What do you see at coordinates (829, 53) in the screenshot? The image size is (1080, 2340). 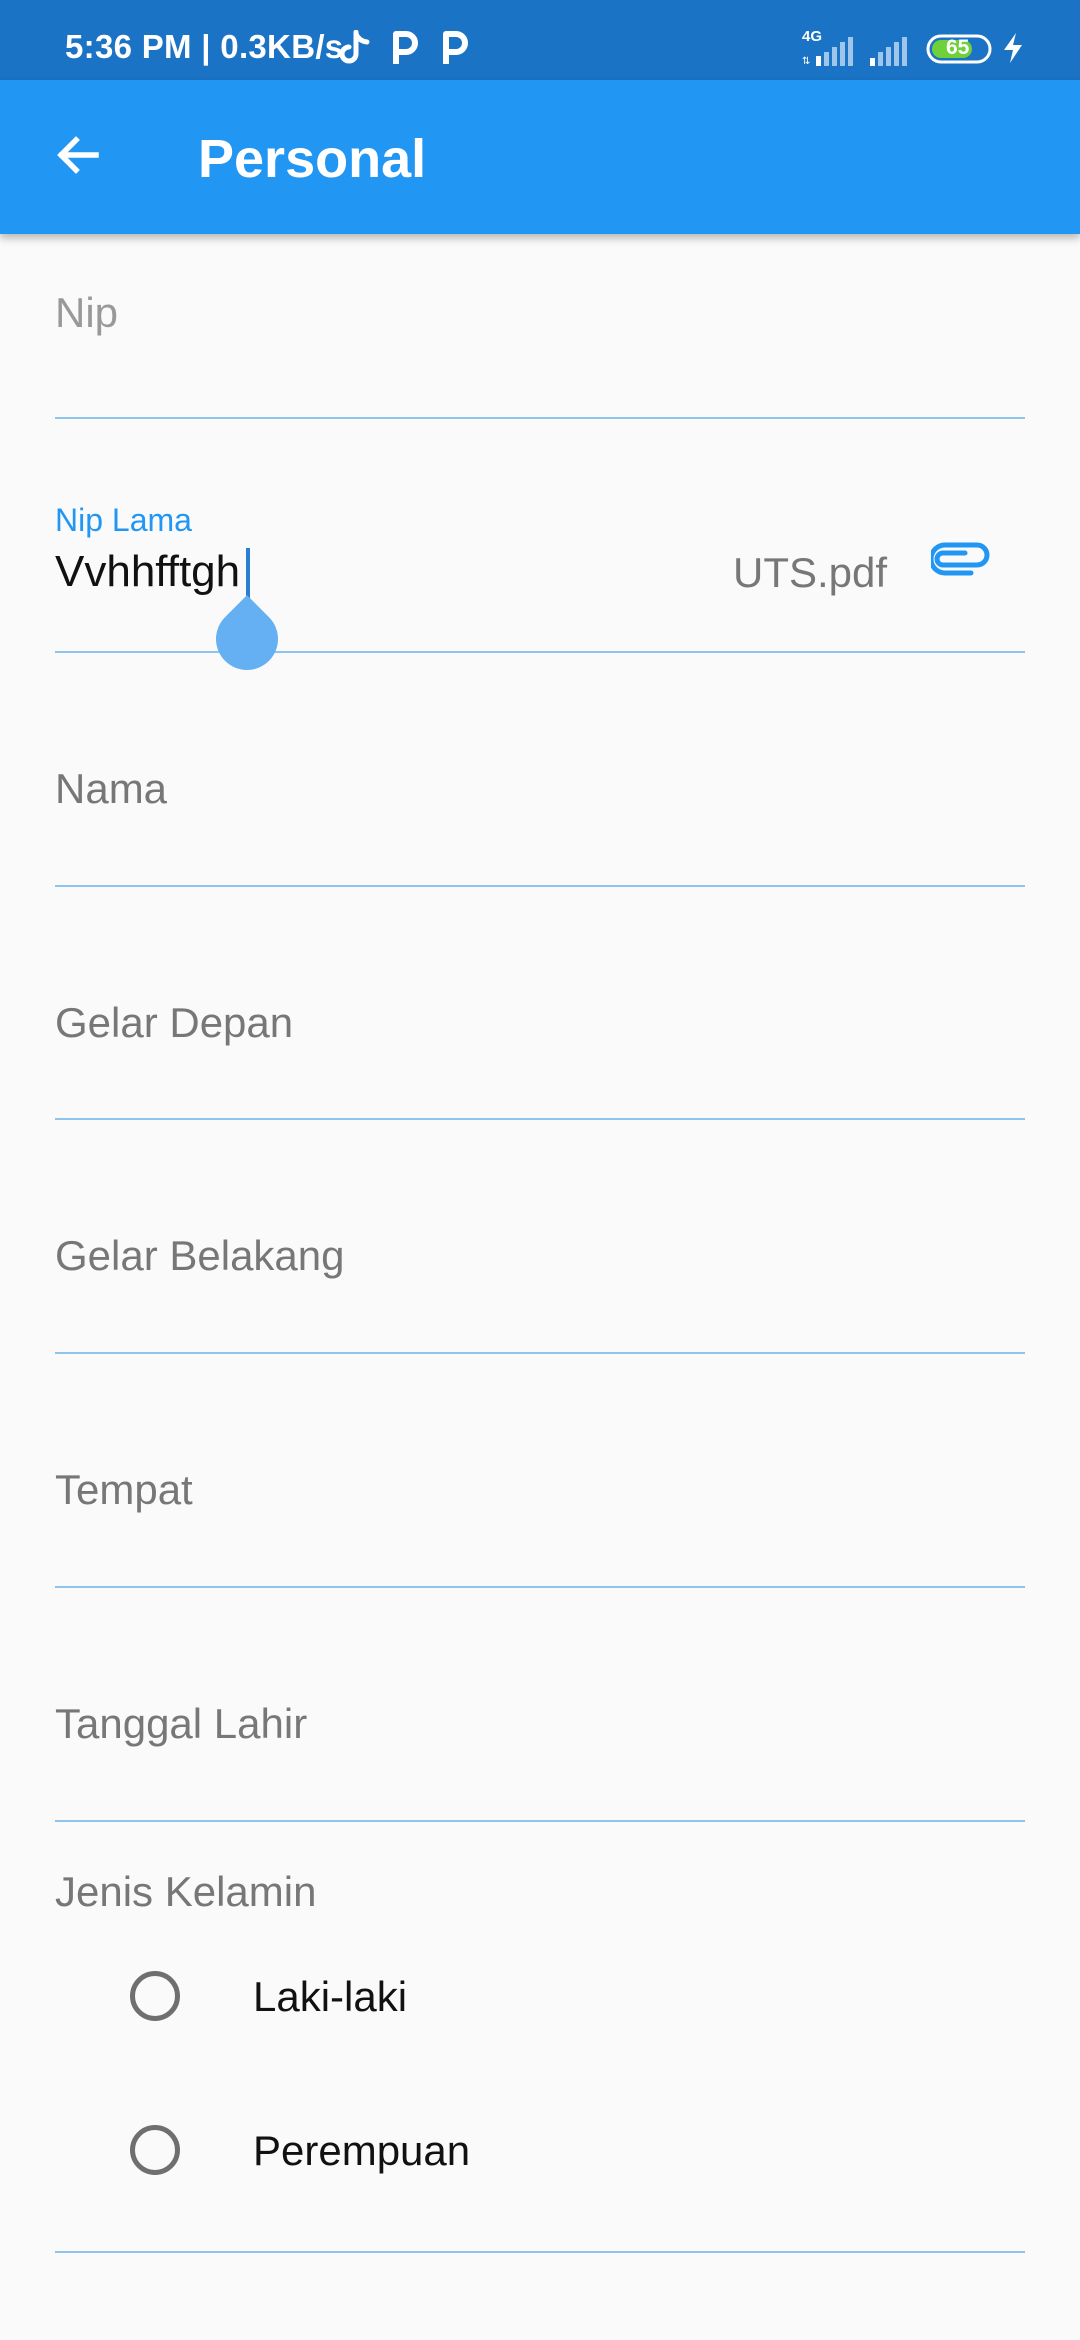 I see `signal-icon: ⇅` at bounding box center [829, 53].